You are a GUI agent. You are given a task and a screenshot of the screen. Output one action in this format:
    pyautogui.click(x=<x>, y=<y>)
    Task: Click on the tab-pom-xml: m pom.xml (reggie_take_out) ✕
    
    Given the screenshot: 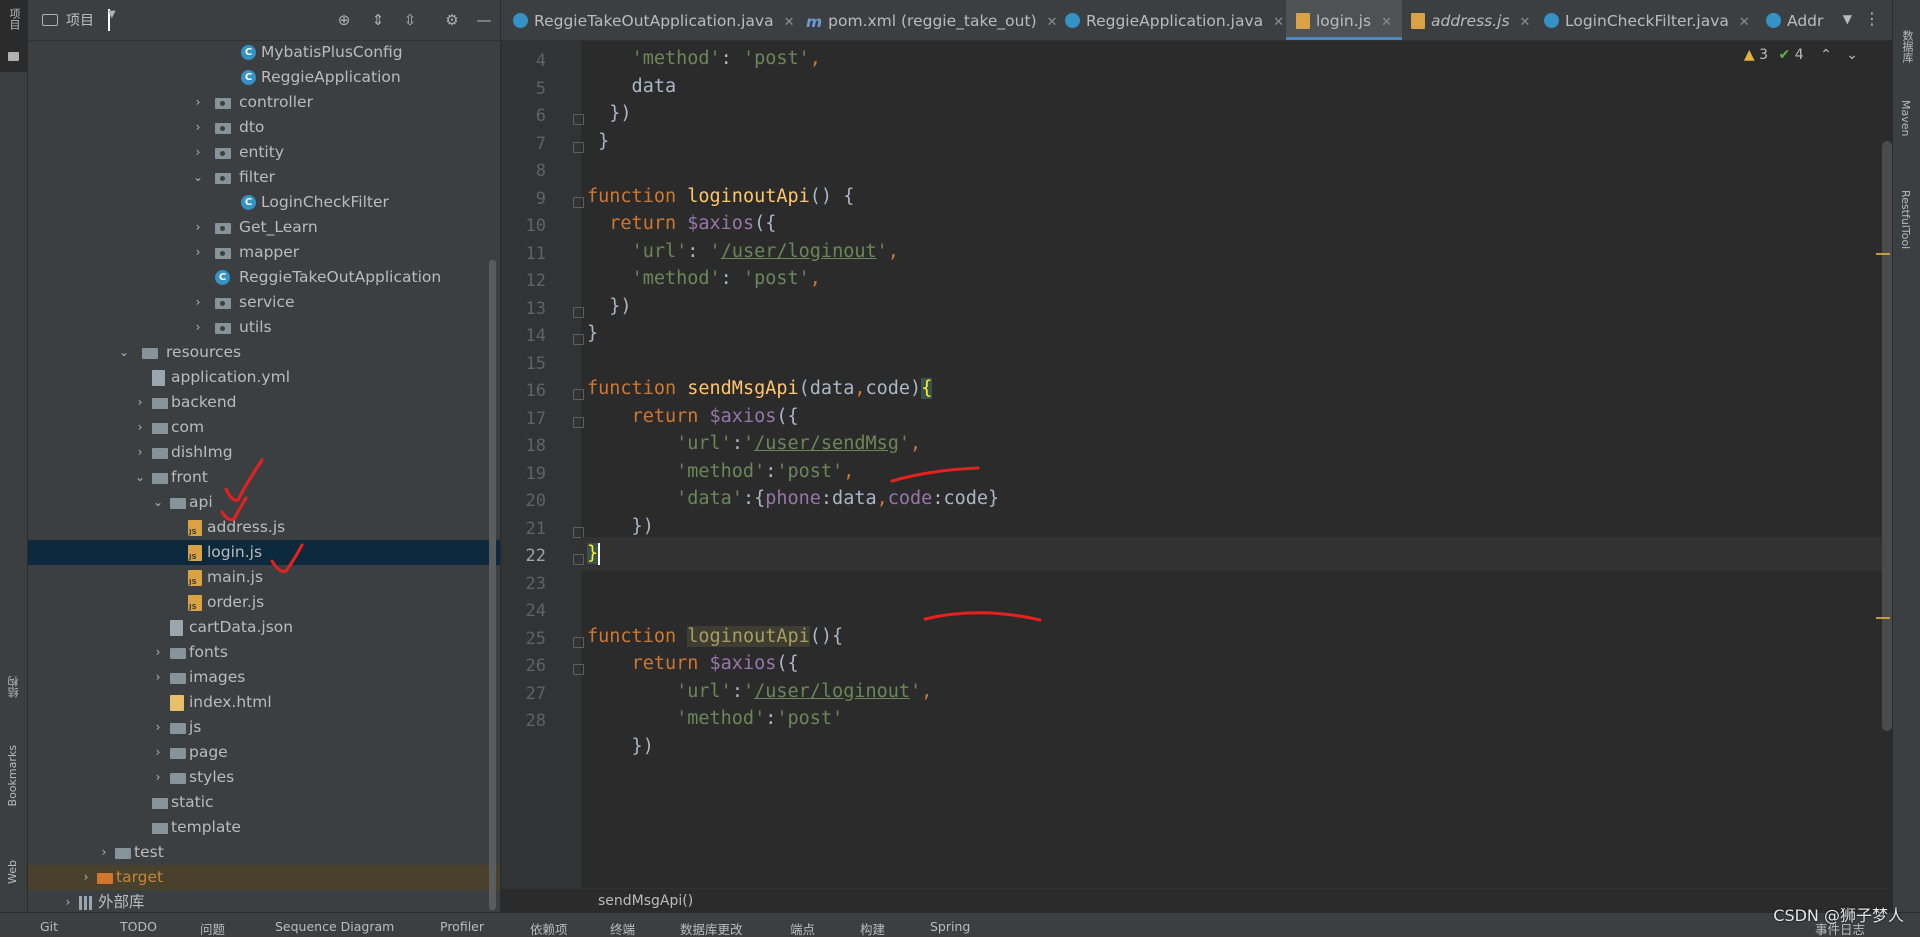 What is the action you would take?
    pyautogui.click(x=932, y=20)
    